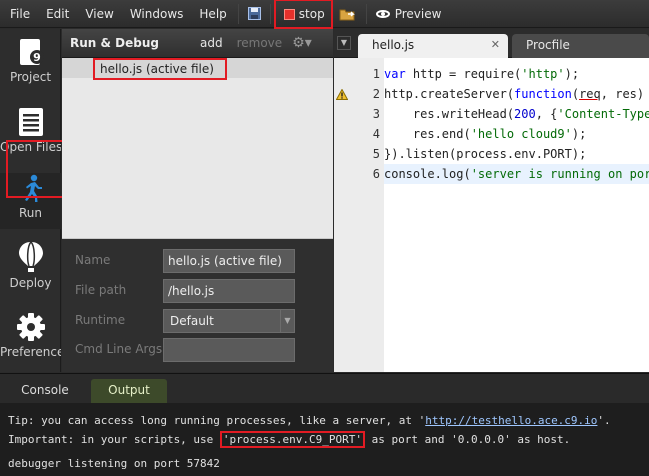 Image resolution: width=649 pixels, height=476 pixels. I want to click on prop-name-row: Name hello.js (active file), so click(197, 261).